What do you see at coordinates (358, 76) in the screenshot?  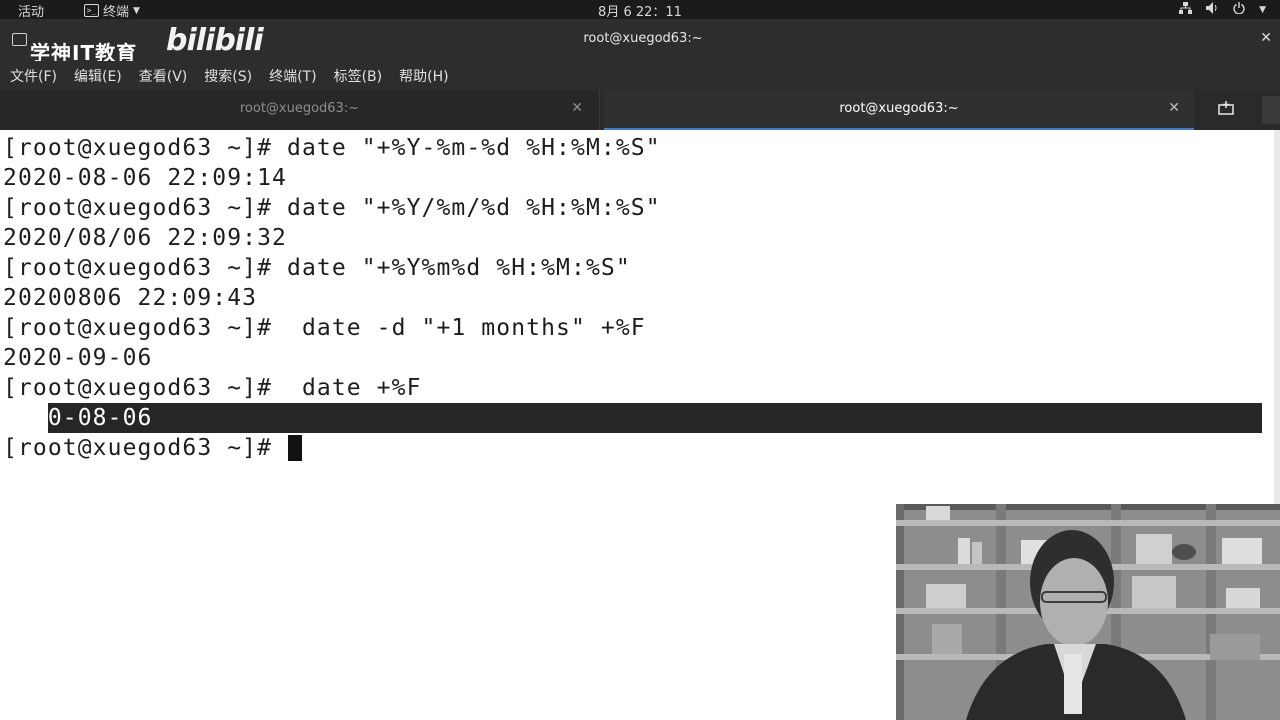 I see `menu-tabs: 标签(B)` at bounding box center [358, 76].